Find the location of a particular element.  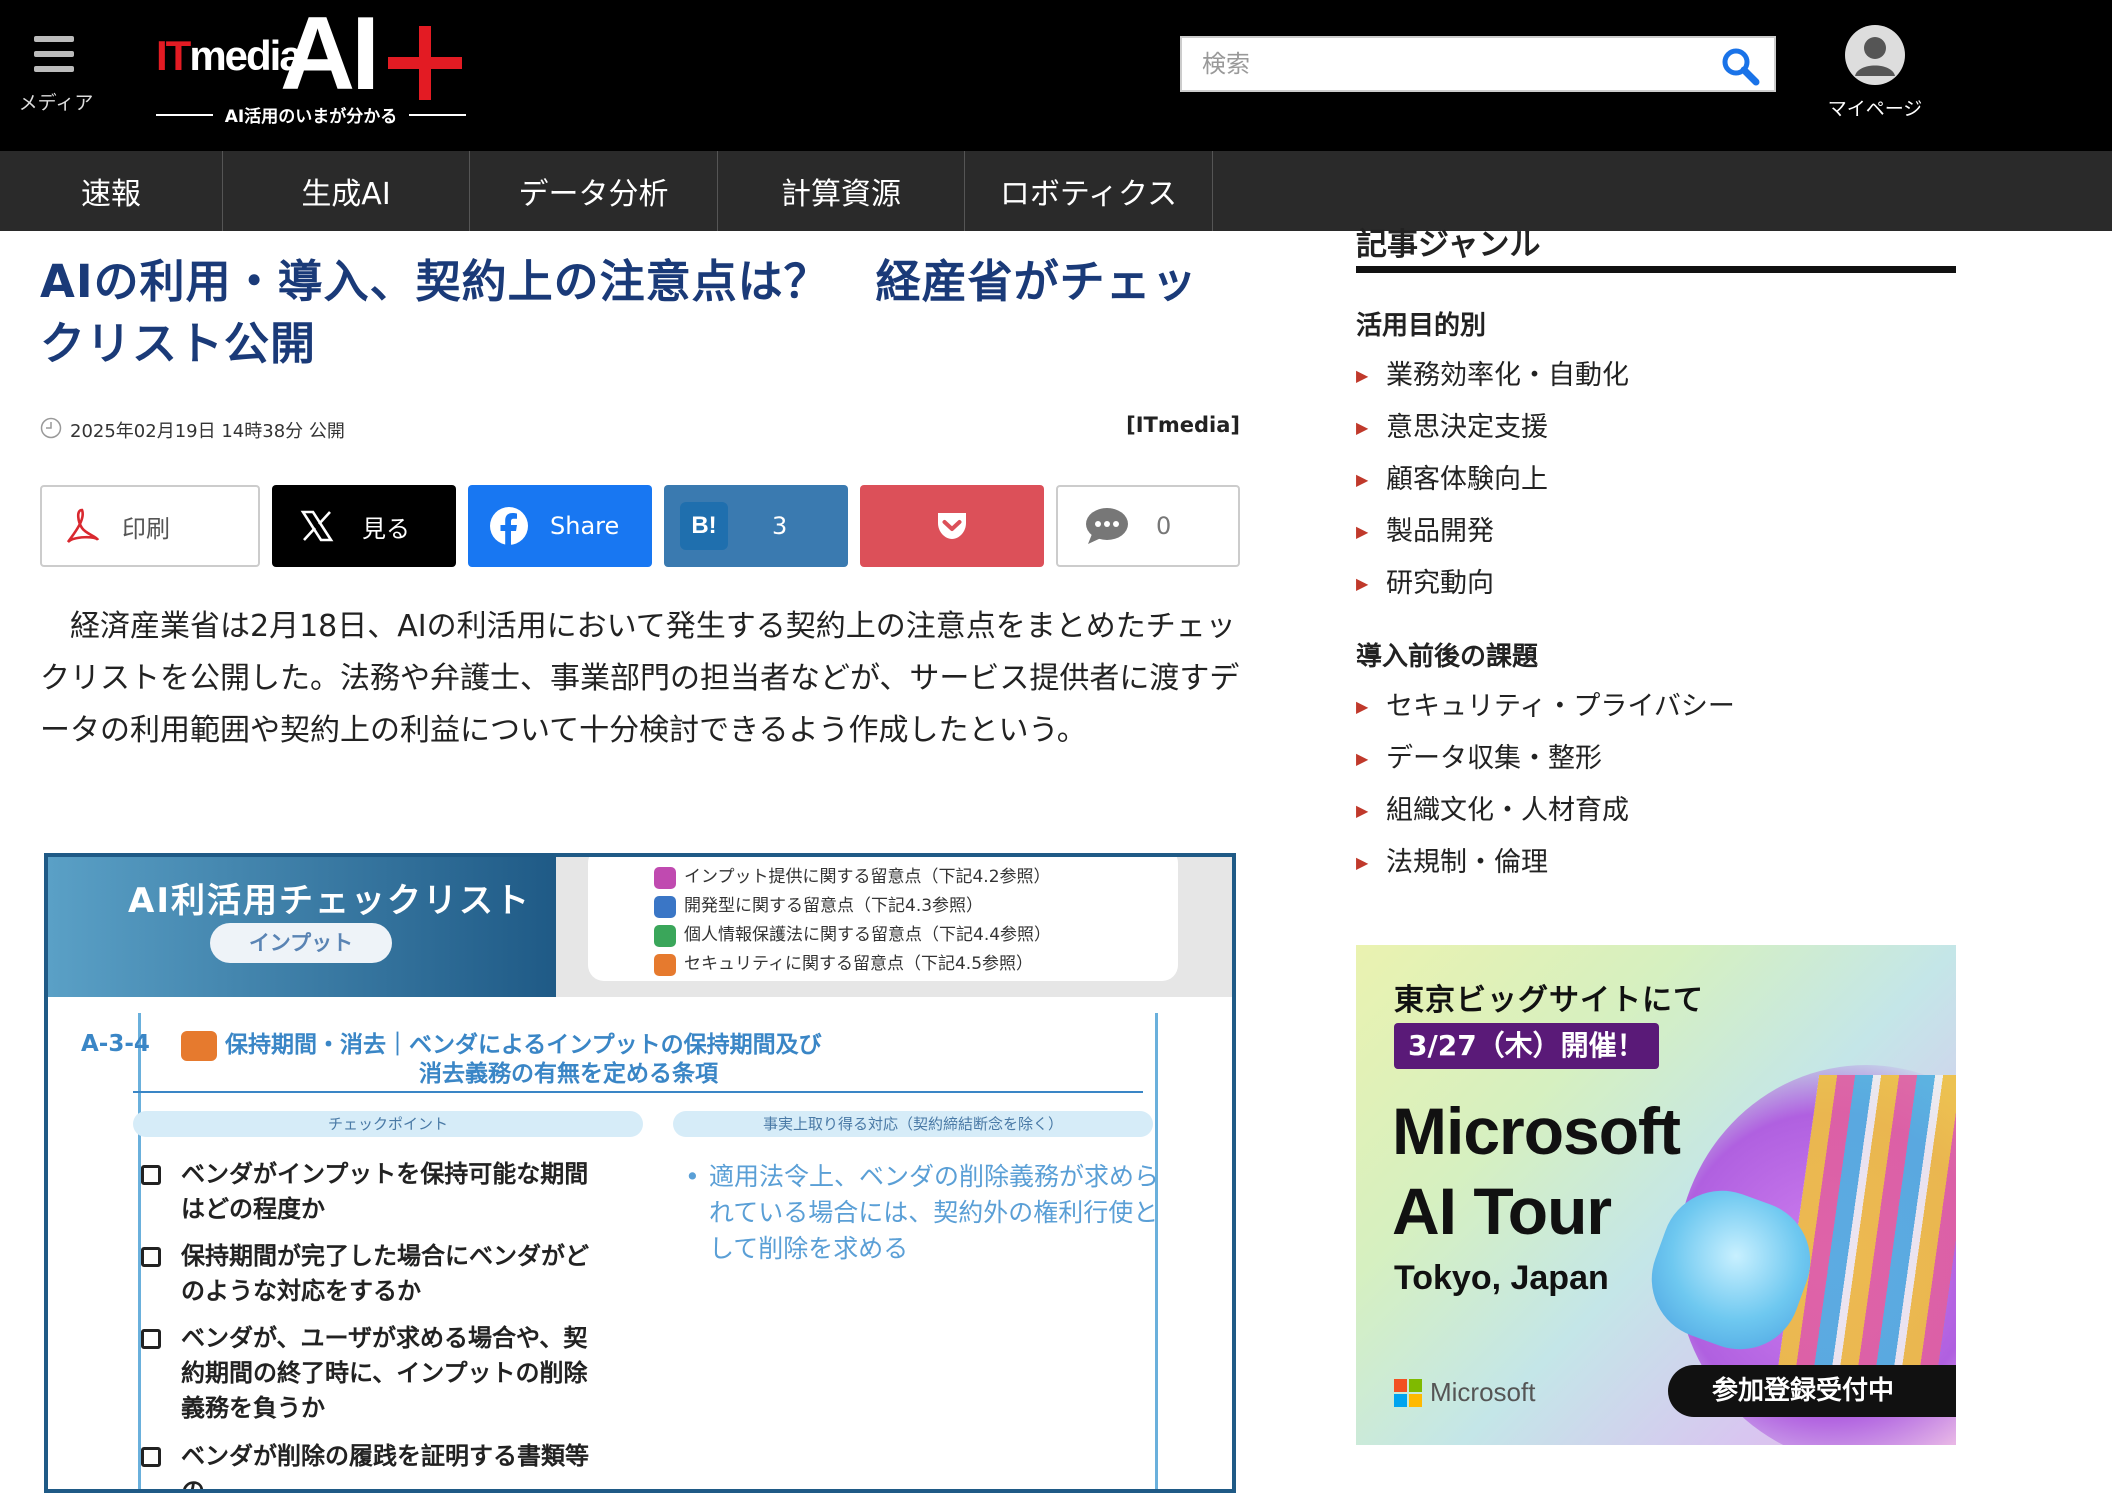

pocket-icon is located at coordinates (952, 526).